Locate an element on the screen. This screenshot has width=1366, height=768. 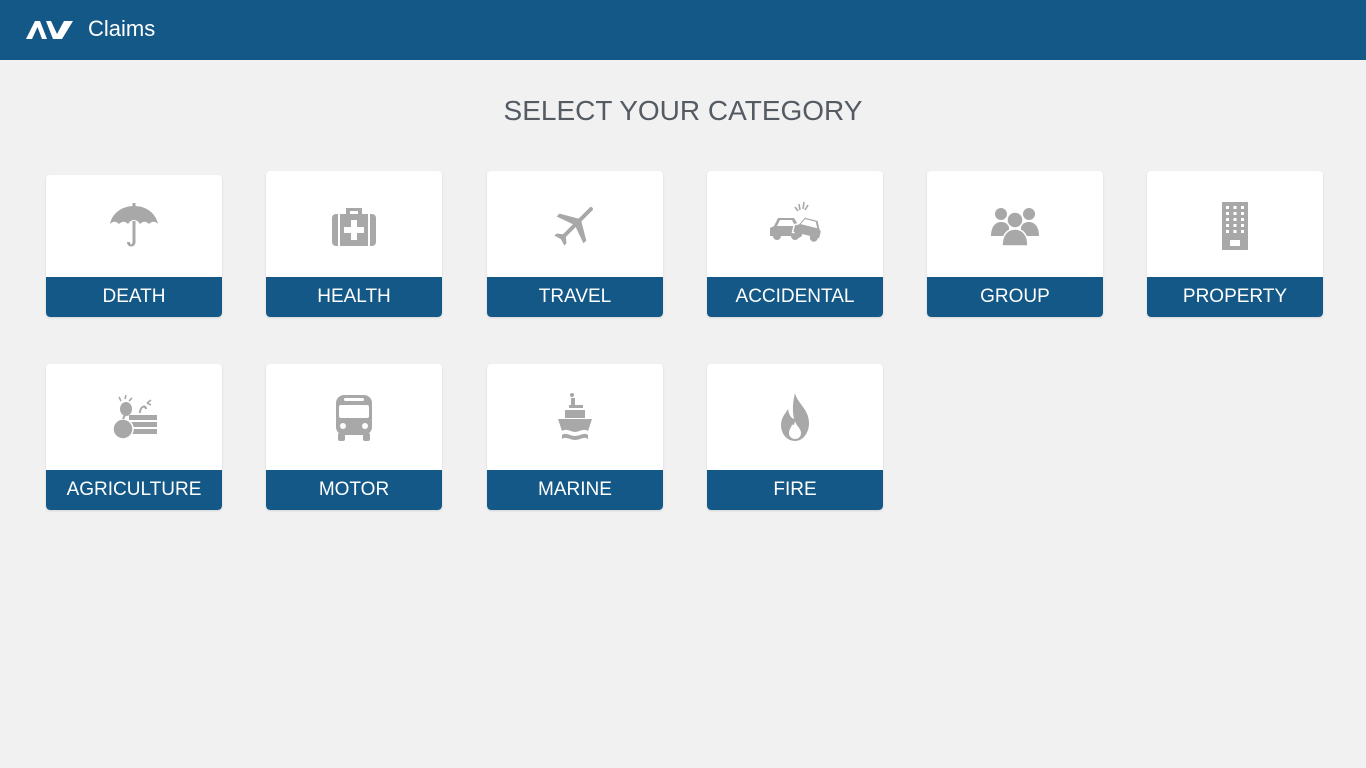
bus-icon is located at coordinates (354, 417).